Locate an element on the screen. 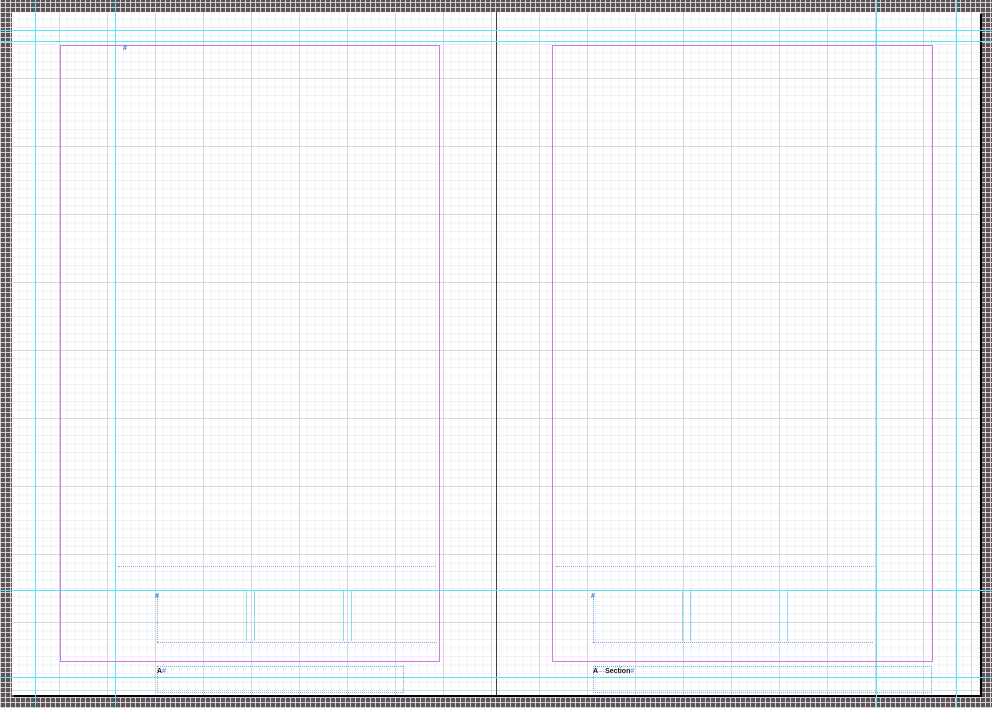 This screenshot has width=992, height=708. left-folio-text: A# is located at coordinates (161, 672).